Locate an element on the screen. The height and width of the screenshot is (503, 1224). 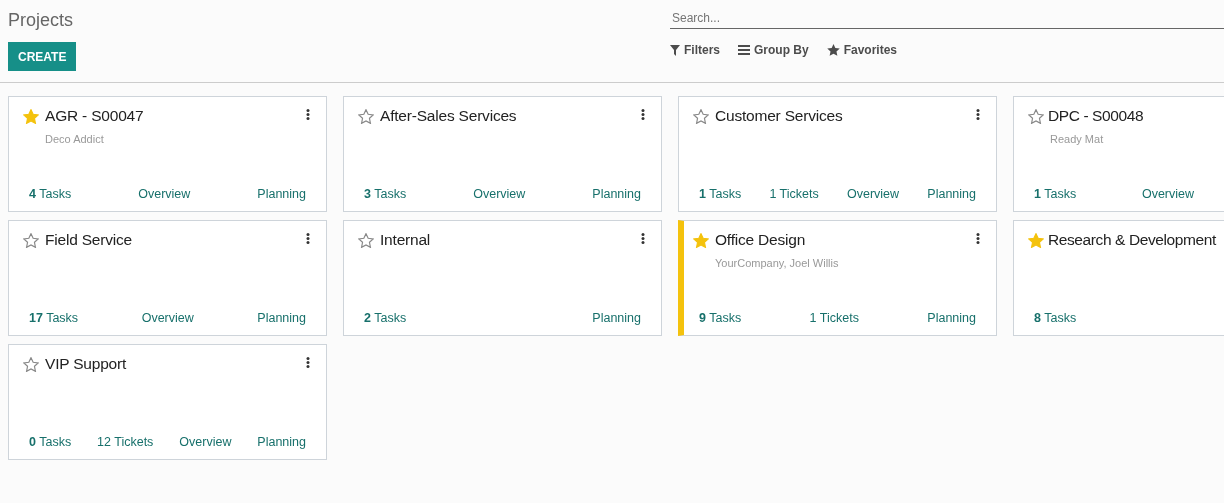
project-name: After-Sales Services is located at coordinates (449, 116).